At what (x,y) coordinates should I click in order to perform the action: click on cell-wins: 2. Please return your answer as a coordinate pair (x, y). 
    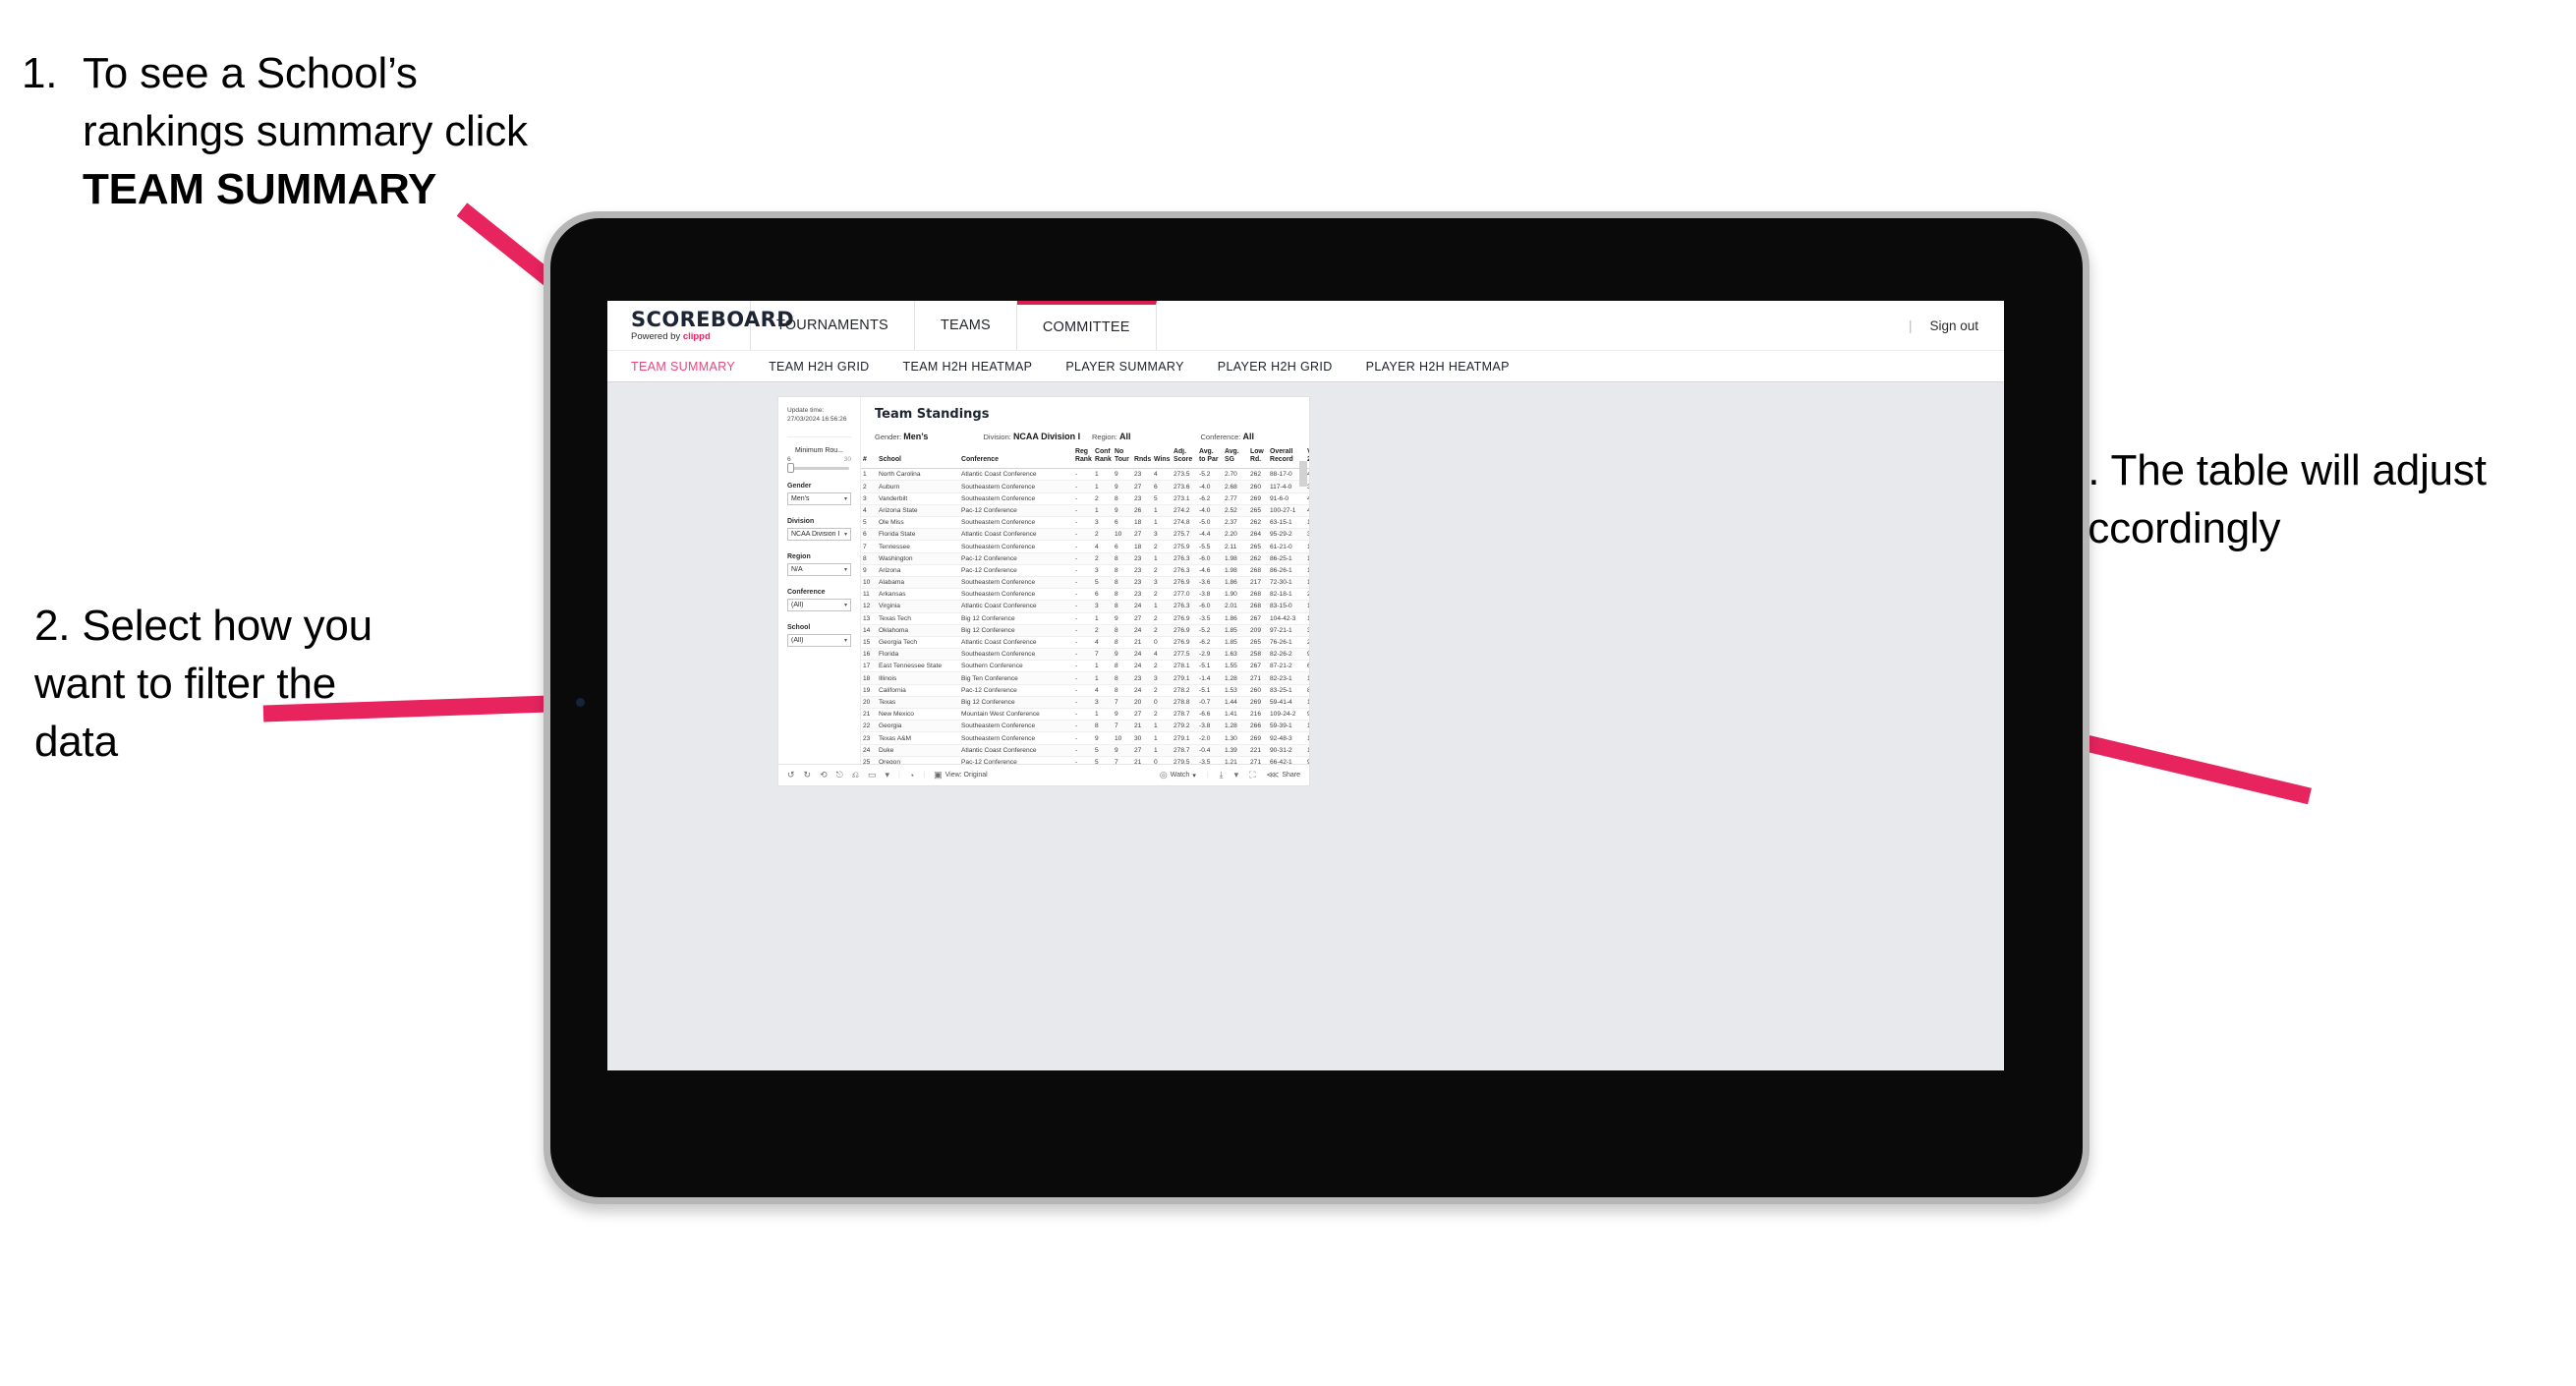
    Looking at the image, I should click on (1162, 570).